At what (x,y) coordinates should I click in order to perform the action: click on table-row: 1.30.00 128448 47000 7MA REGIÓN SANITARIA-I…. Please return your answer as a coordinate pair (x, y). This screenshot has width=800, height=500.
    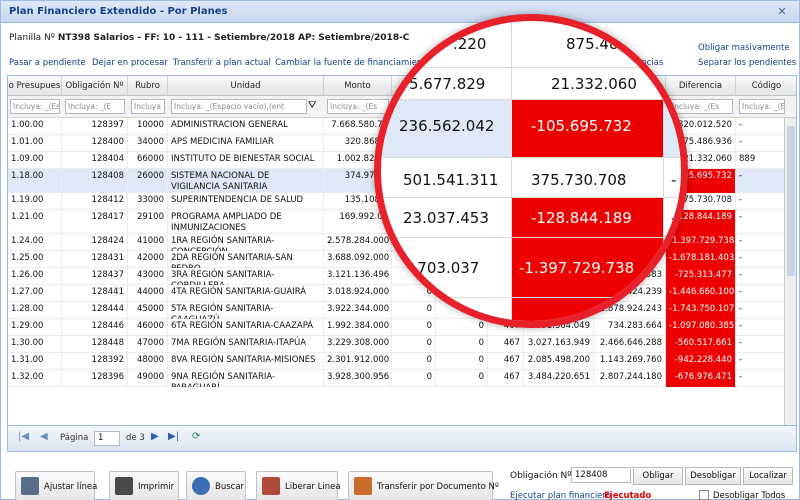
    Looking at the image, I should click on (402, 344).